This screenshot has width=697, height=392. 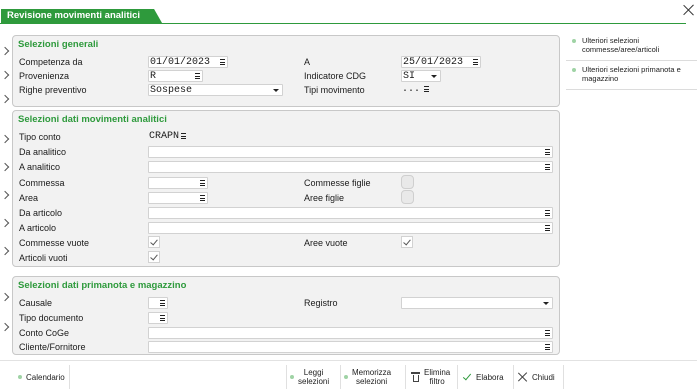 I want to click on da-articolo-field, so click(x=350, y=213).